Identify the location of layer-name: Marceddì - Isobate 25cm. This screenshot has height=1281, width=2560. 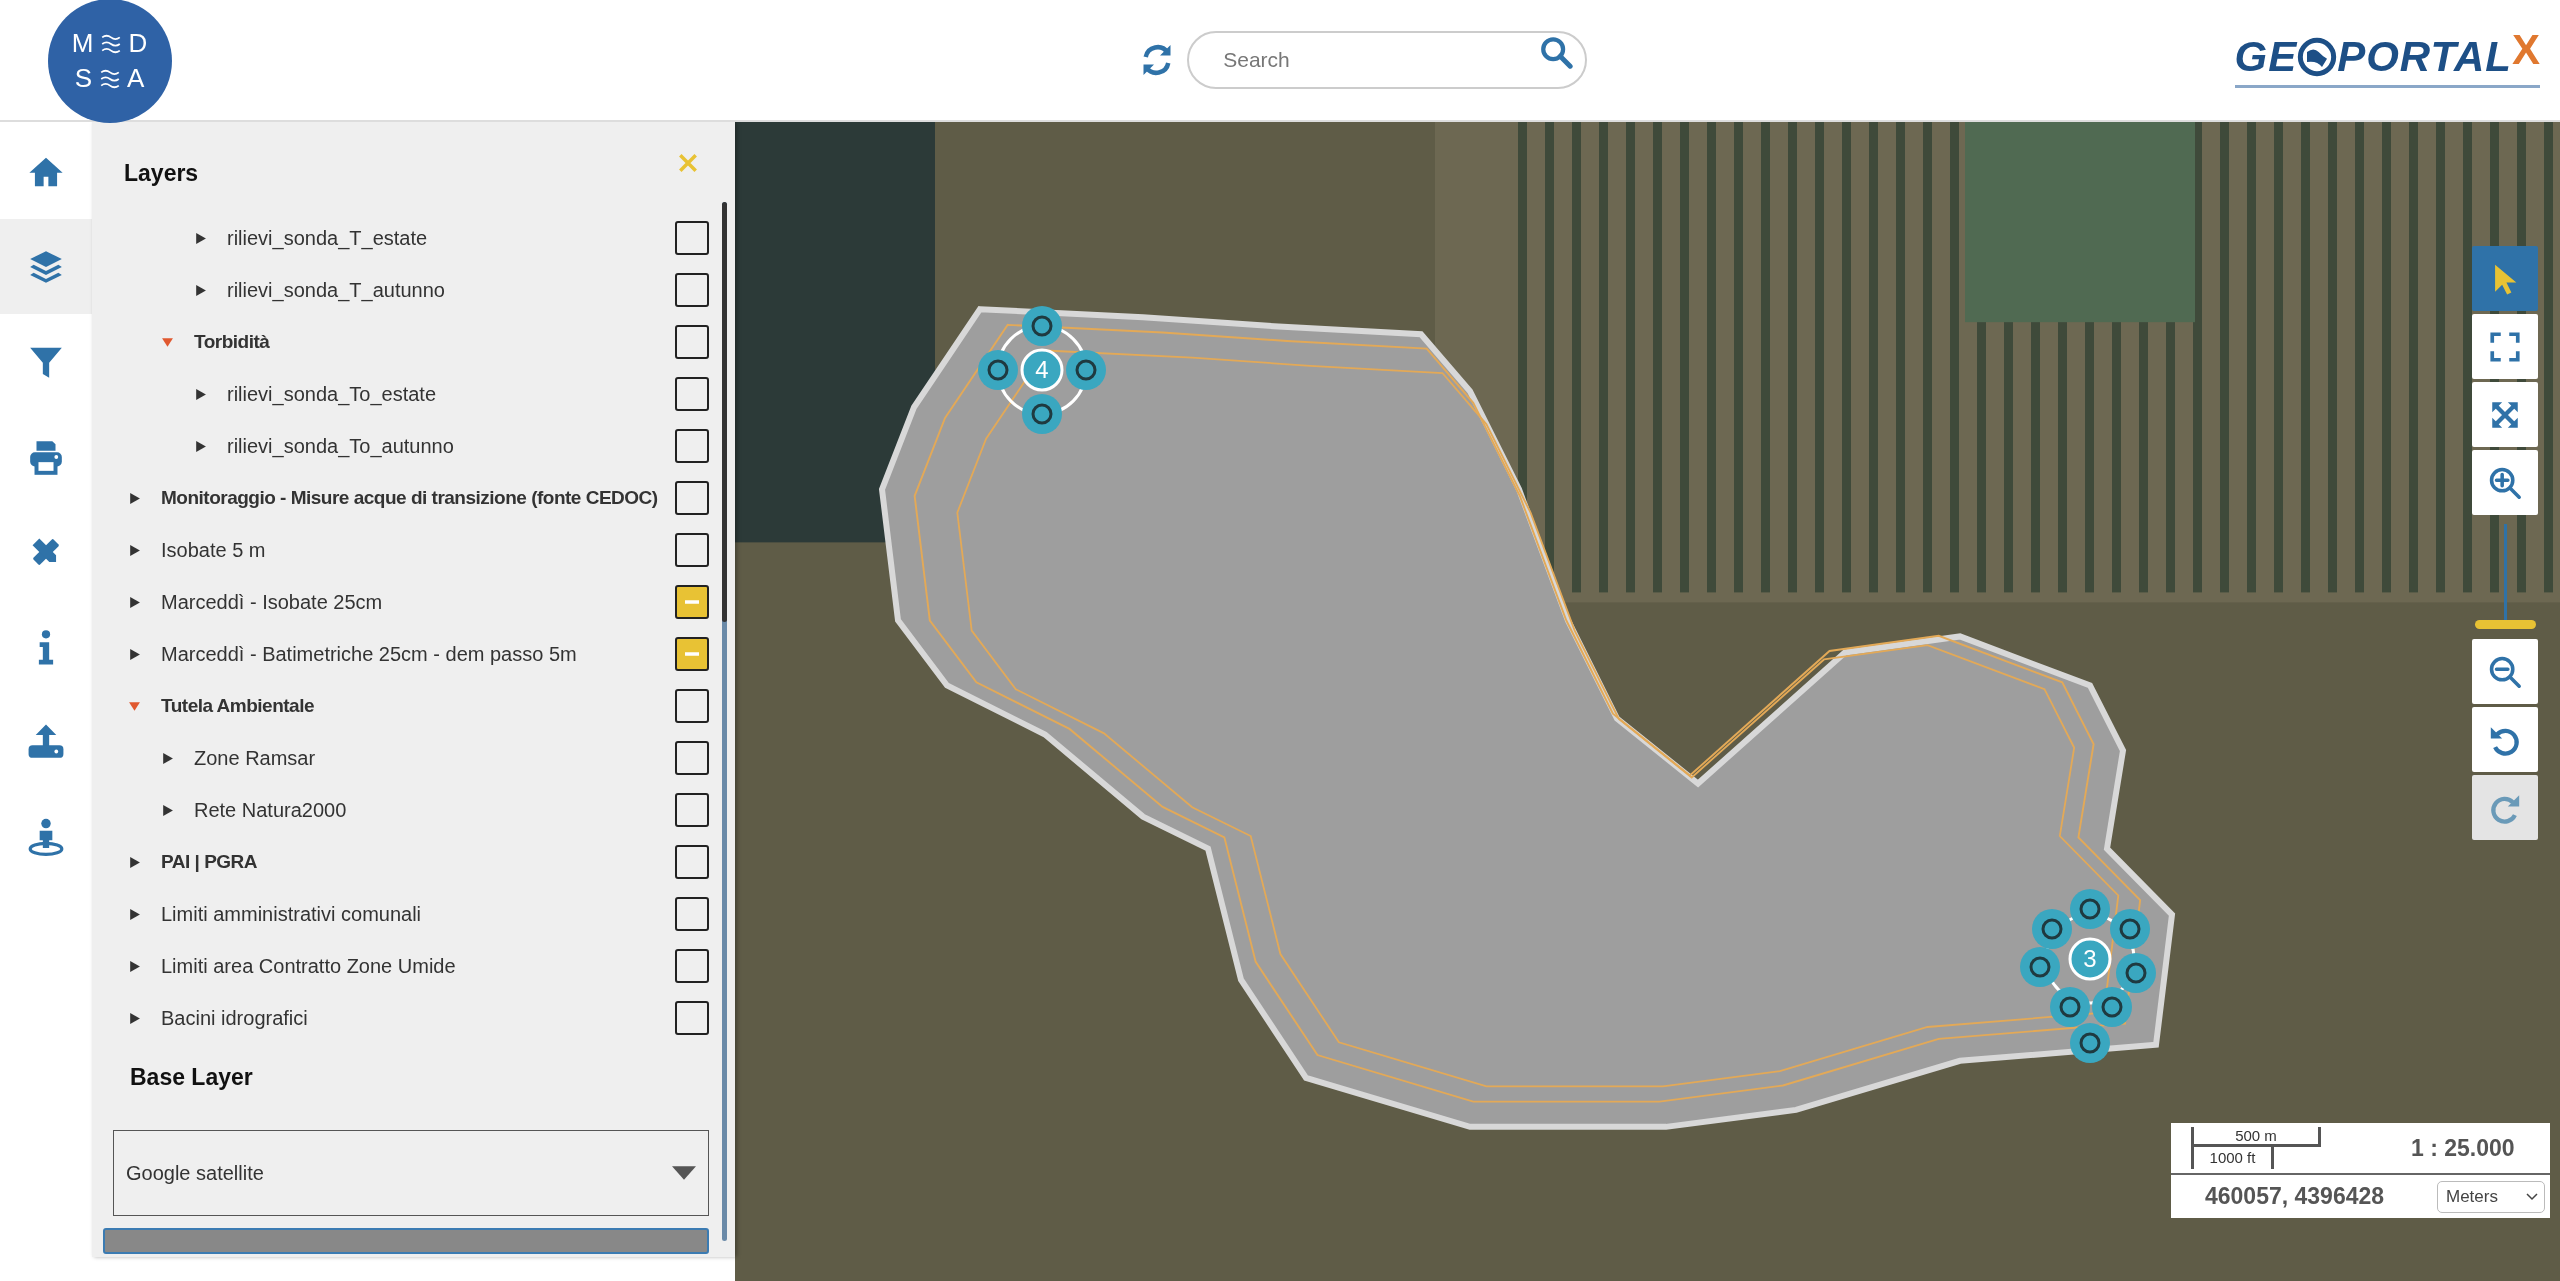
(418, 602).